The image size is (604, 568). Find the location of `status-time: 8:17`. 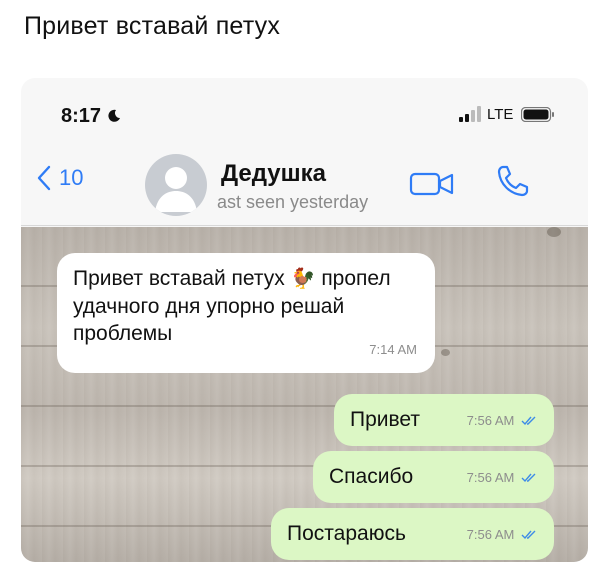

status-time: 8:17 is located at coordinates (81, 116).